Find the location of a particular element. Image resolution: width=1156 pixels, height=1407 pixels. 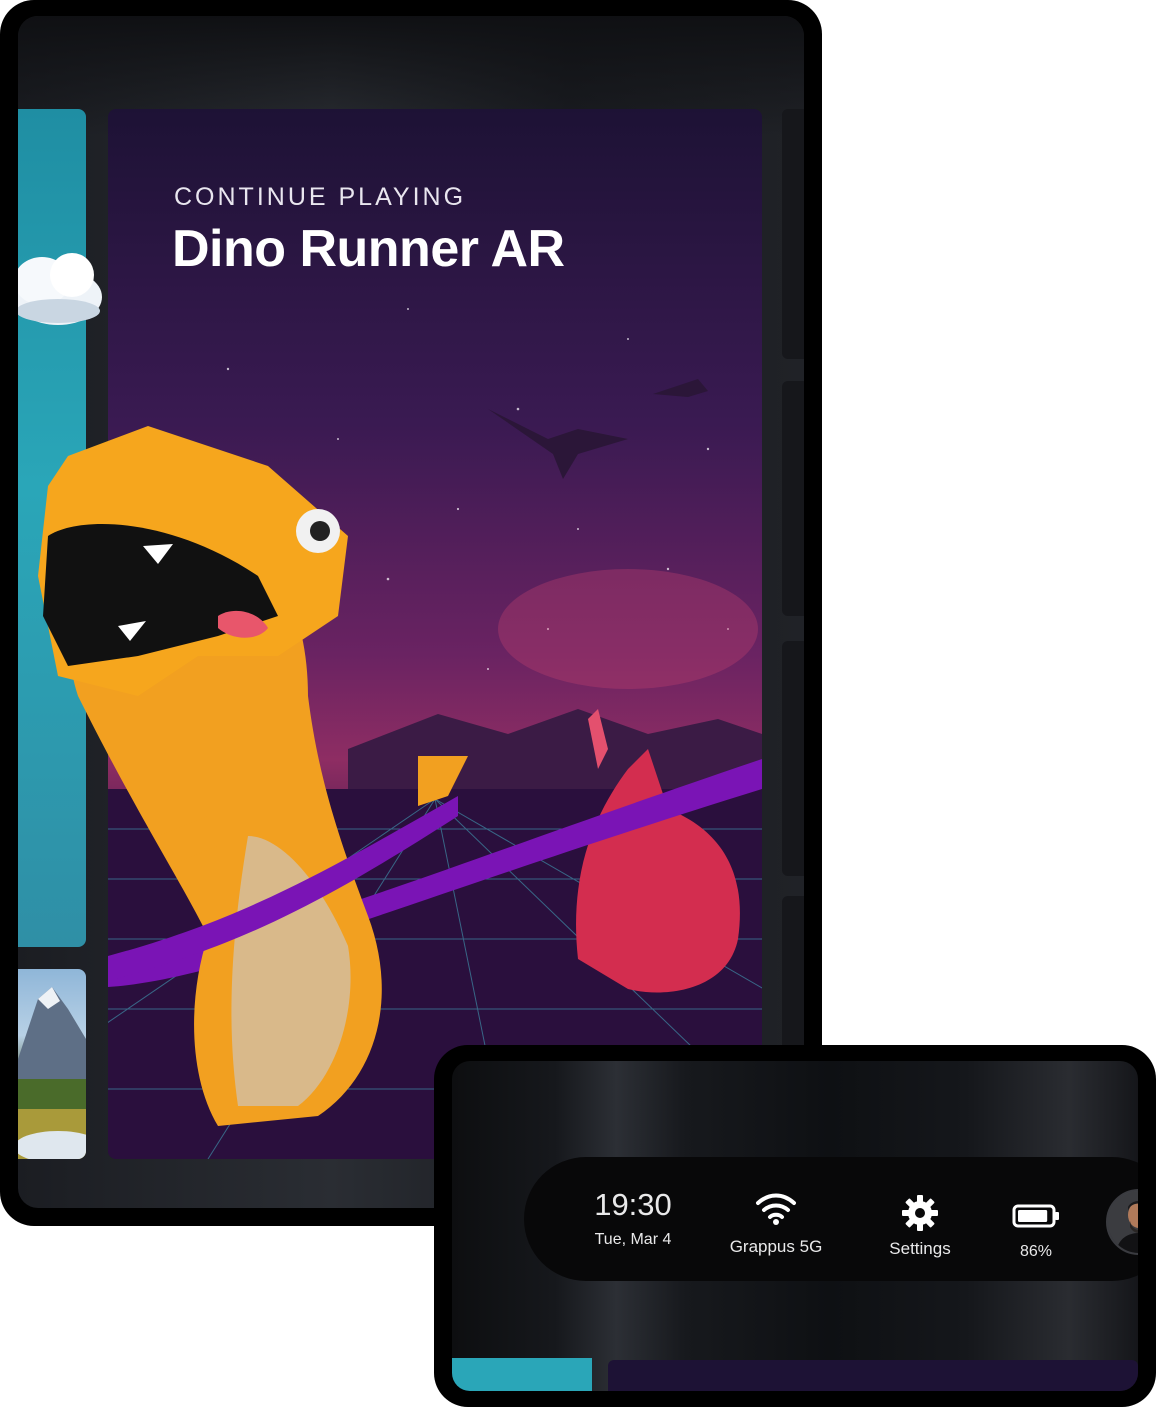

user-avatar-image is located at coordinates (1123, 1222).